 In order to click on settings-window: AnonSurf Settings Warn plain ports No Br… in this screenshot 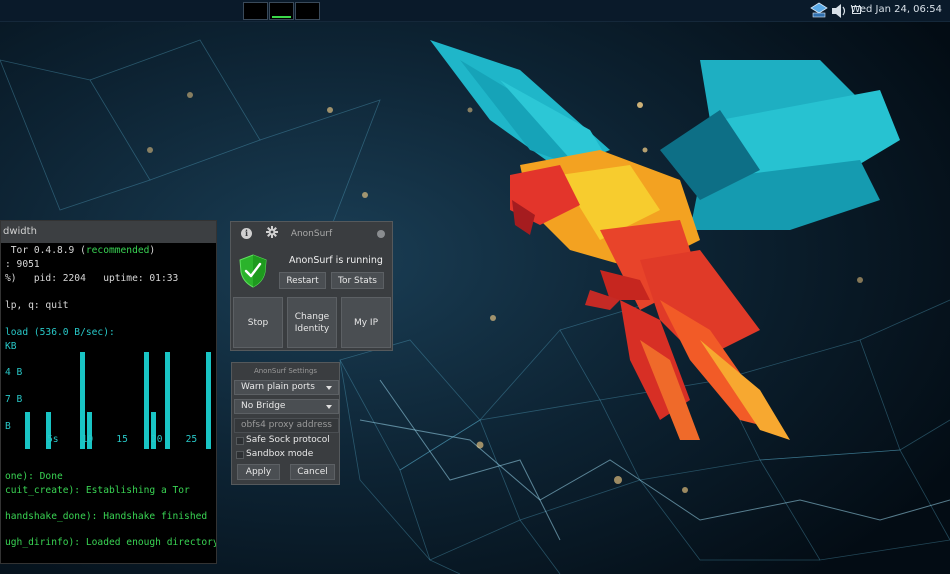, I will do `click(285, 423)`.